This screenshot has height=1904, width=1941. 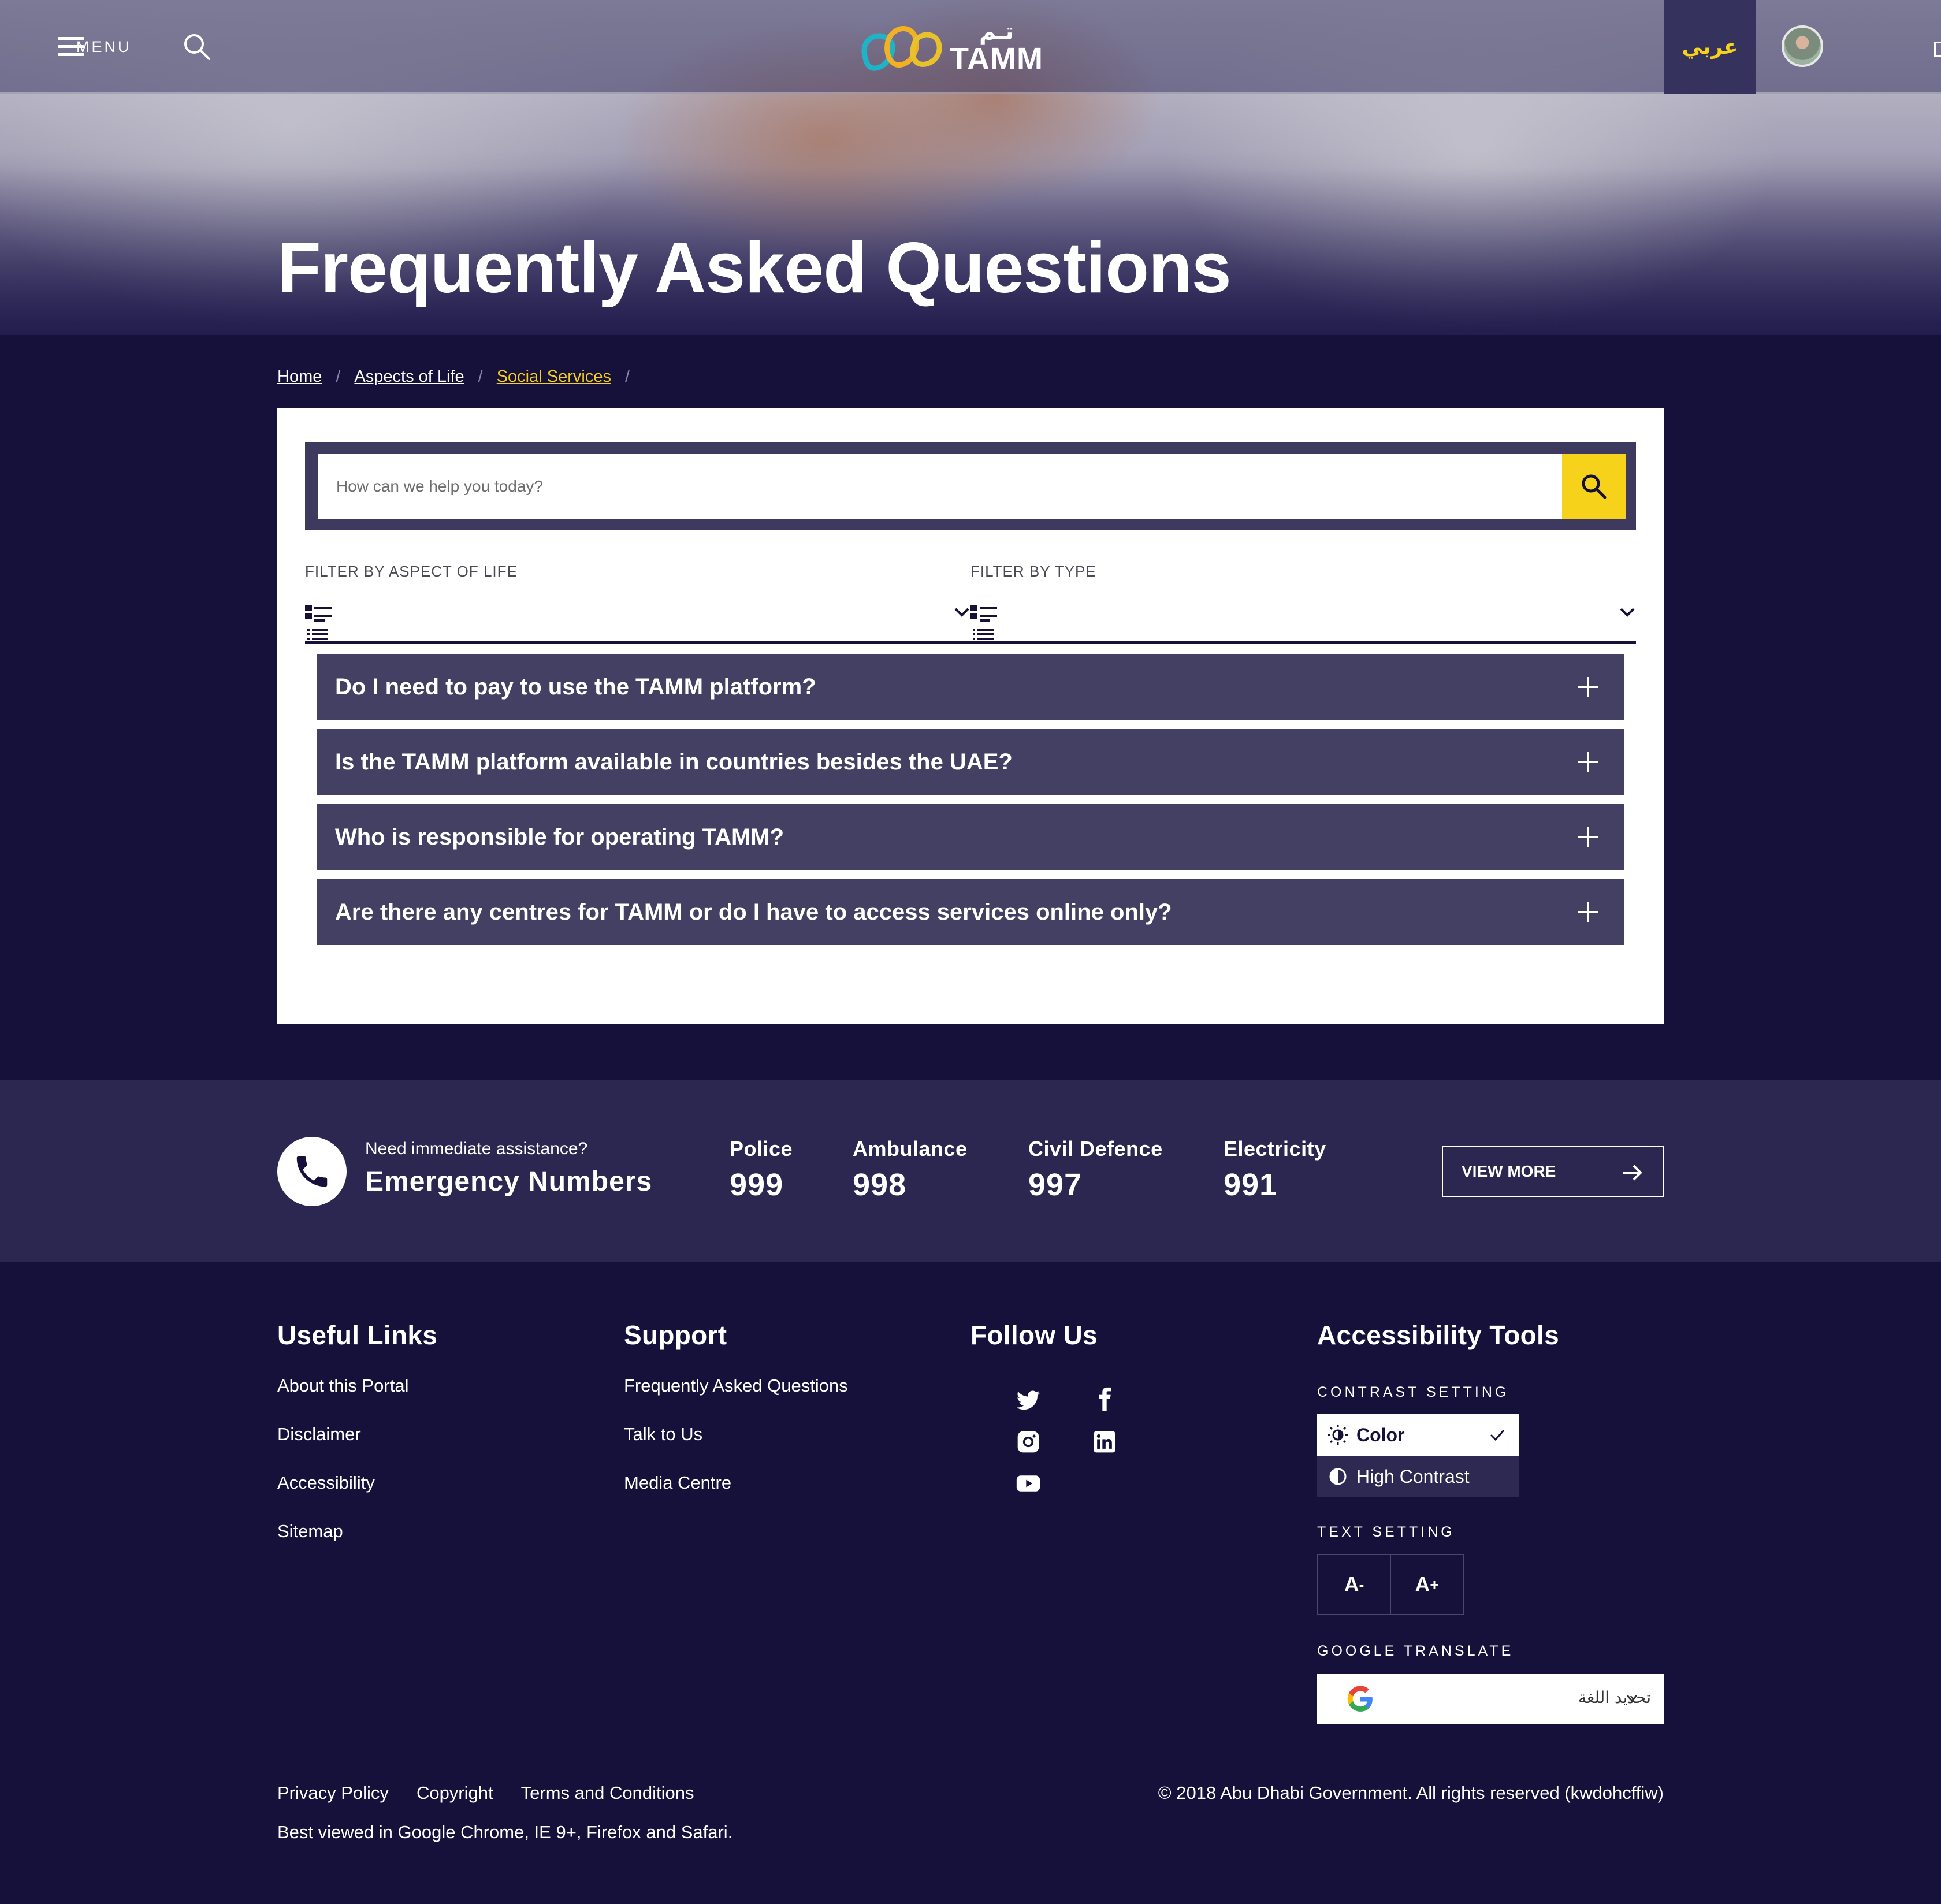 What do you see at coordinates (1710, 47) in the screenshot?
I see `language-toggle-button: عربي` at bounding box center [1710, 47].